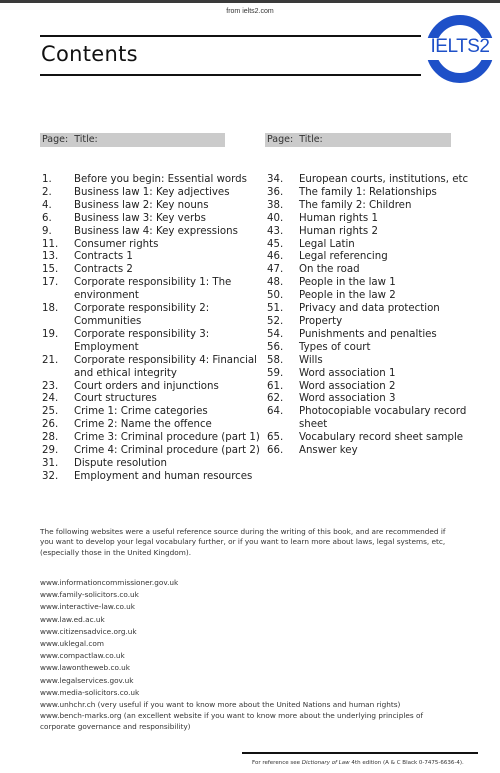  What do you see at coordinates (275, 270) in the screenshot?
I see `toc-page-number: 47.` at bounding box center [275, 270].